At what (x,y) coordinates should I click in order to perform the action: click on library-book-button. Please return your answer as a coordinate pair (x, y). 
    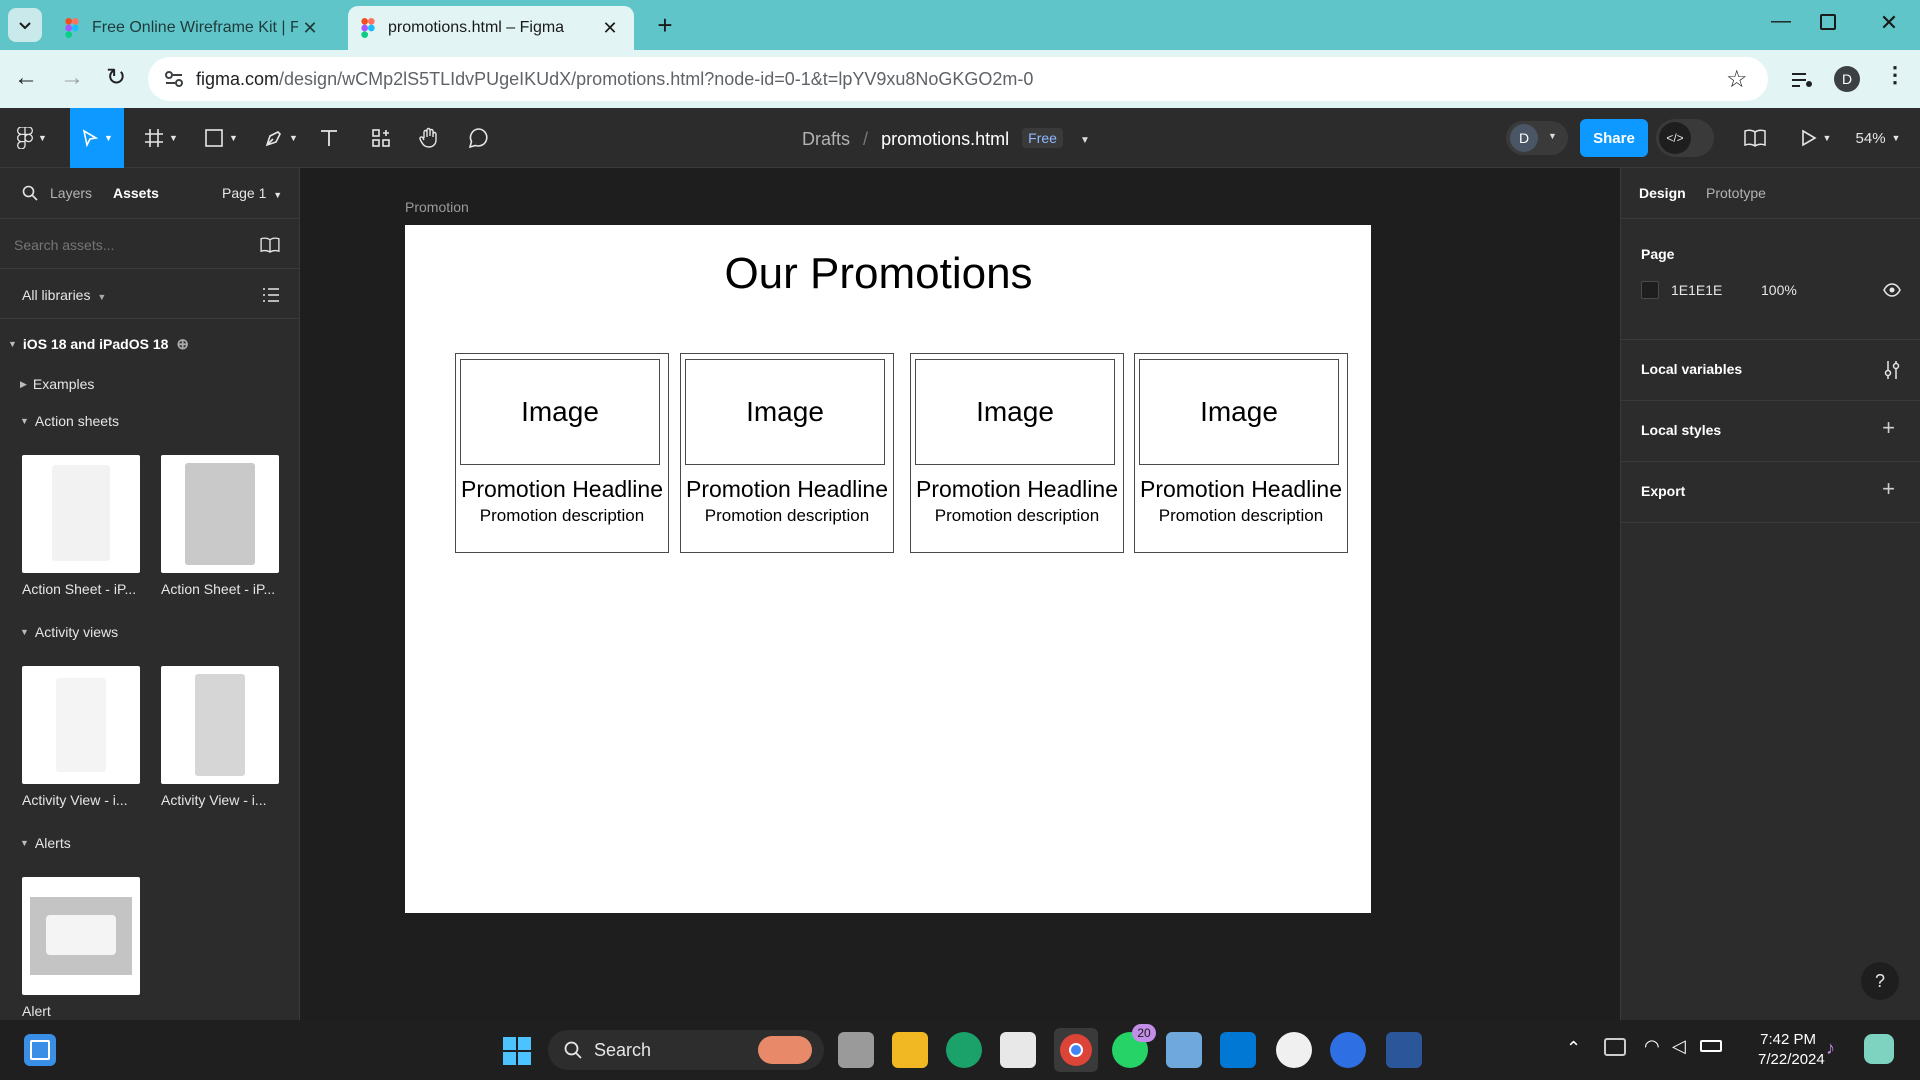
    Looking at the image, I should click on (1755, 138).